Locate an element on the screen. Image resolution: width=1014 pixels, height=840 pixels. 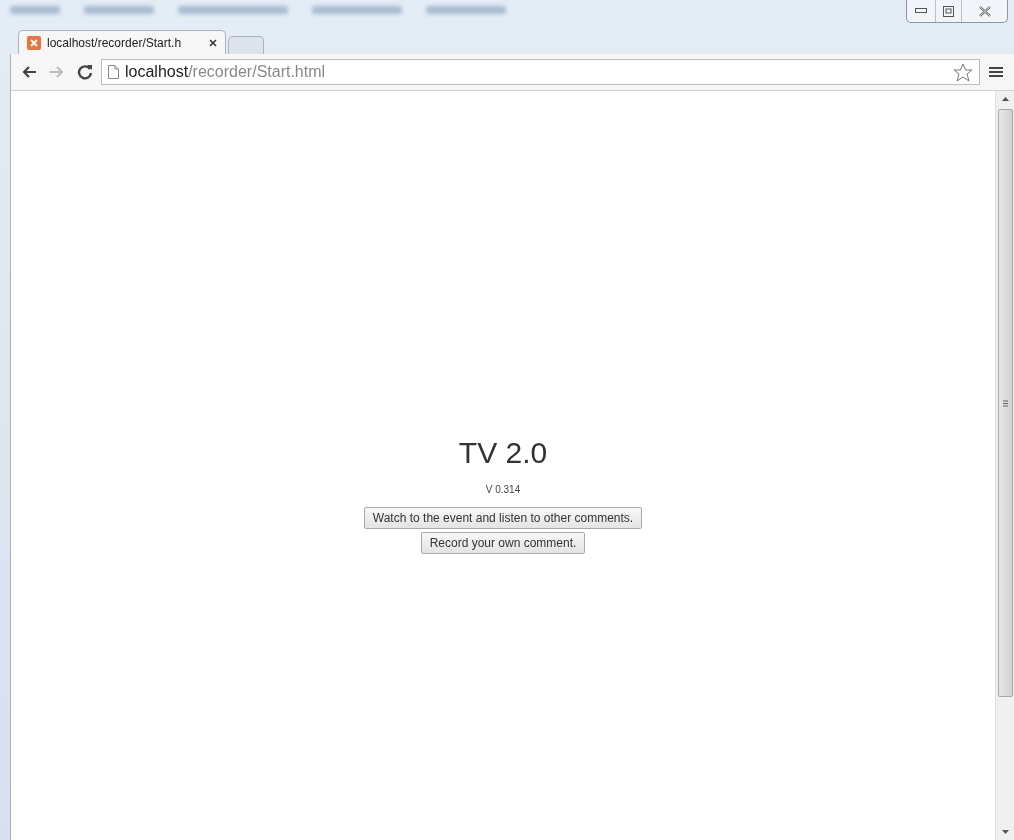
close-tab-icon is located at coordinates (213, 42).